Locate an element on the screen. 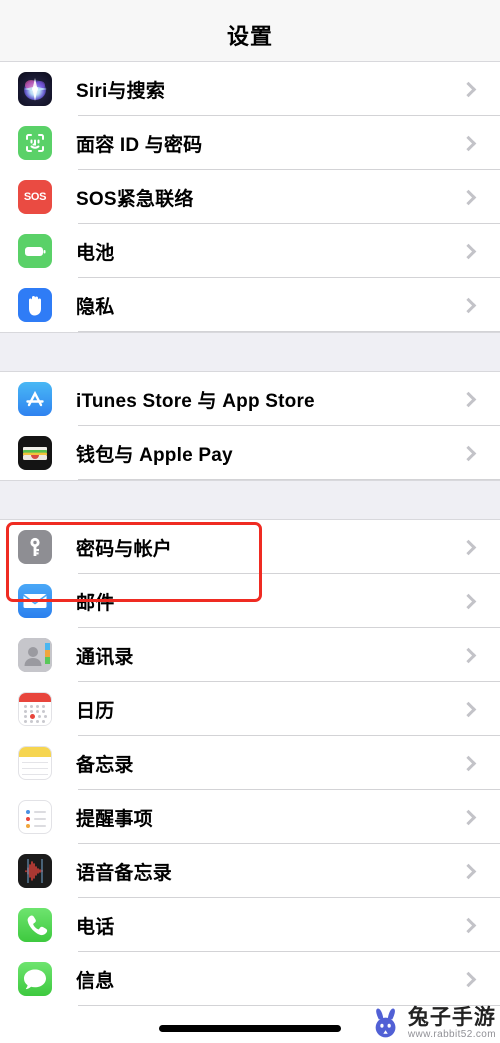 The image size is (500, 1043). contacts-icon is located at coordinates (35, 655).